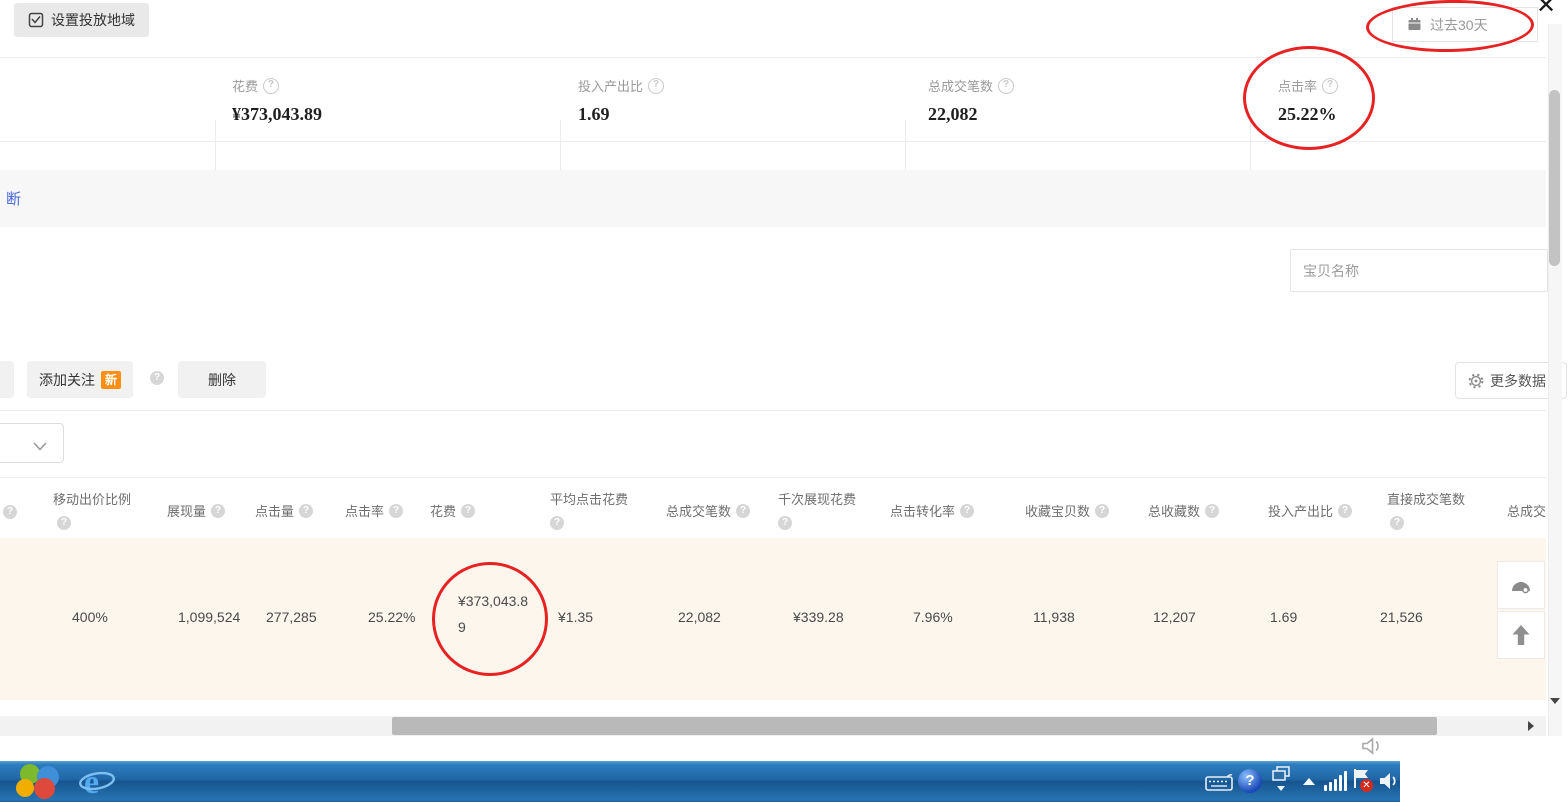  What do you see at coordinates (576, 617) in the screenshot?
I see `cell-avg-click-cost: ¥1.35` at bounding box center [576, 617].